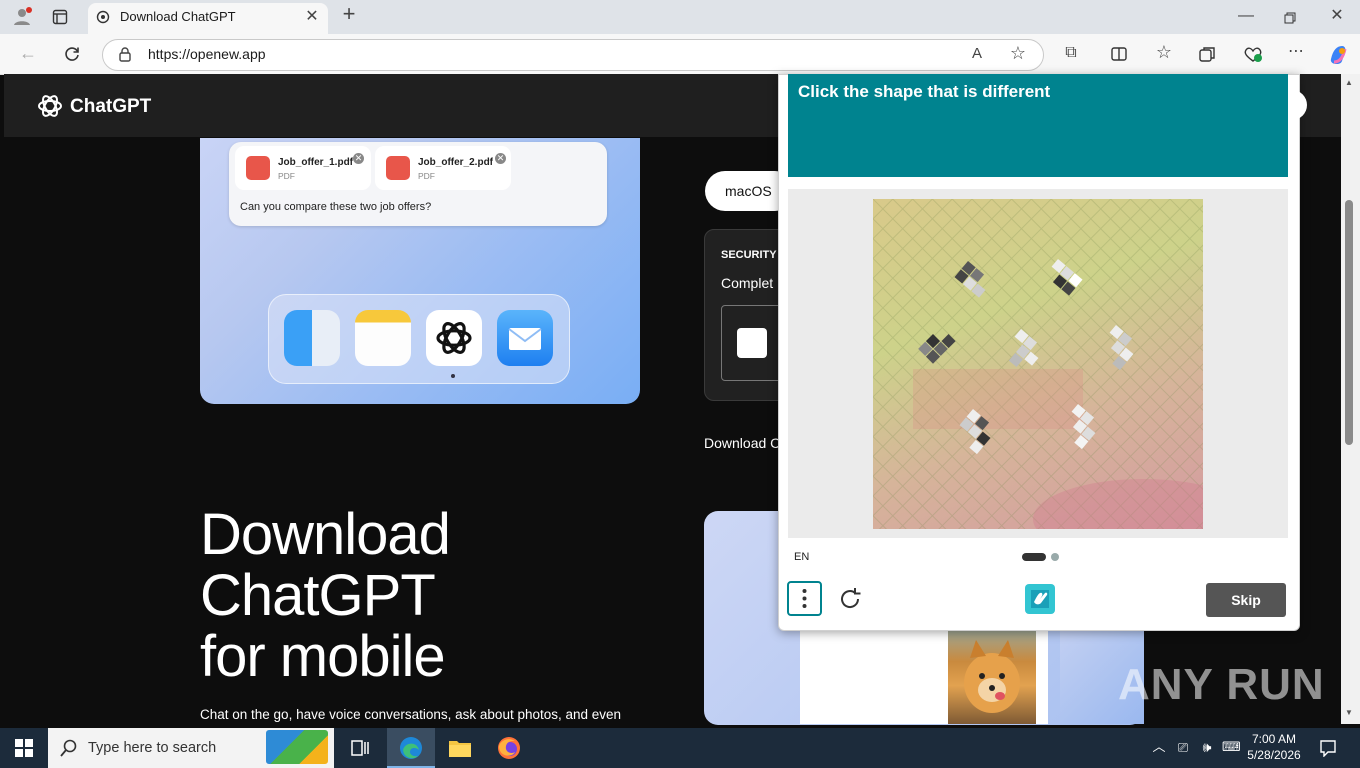  I want to click on network-icon: ⎚, so click(1183, 748).